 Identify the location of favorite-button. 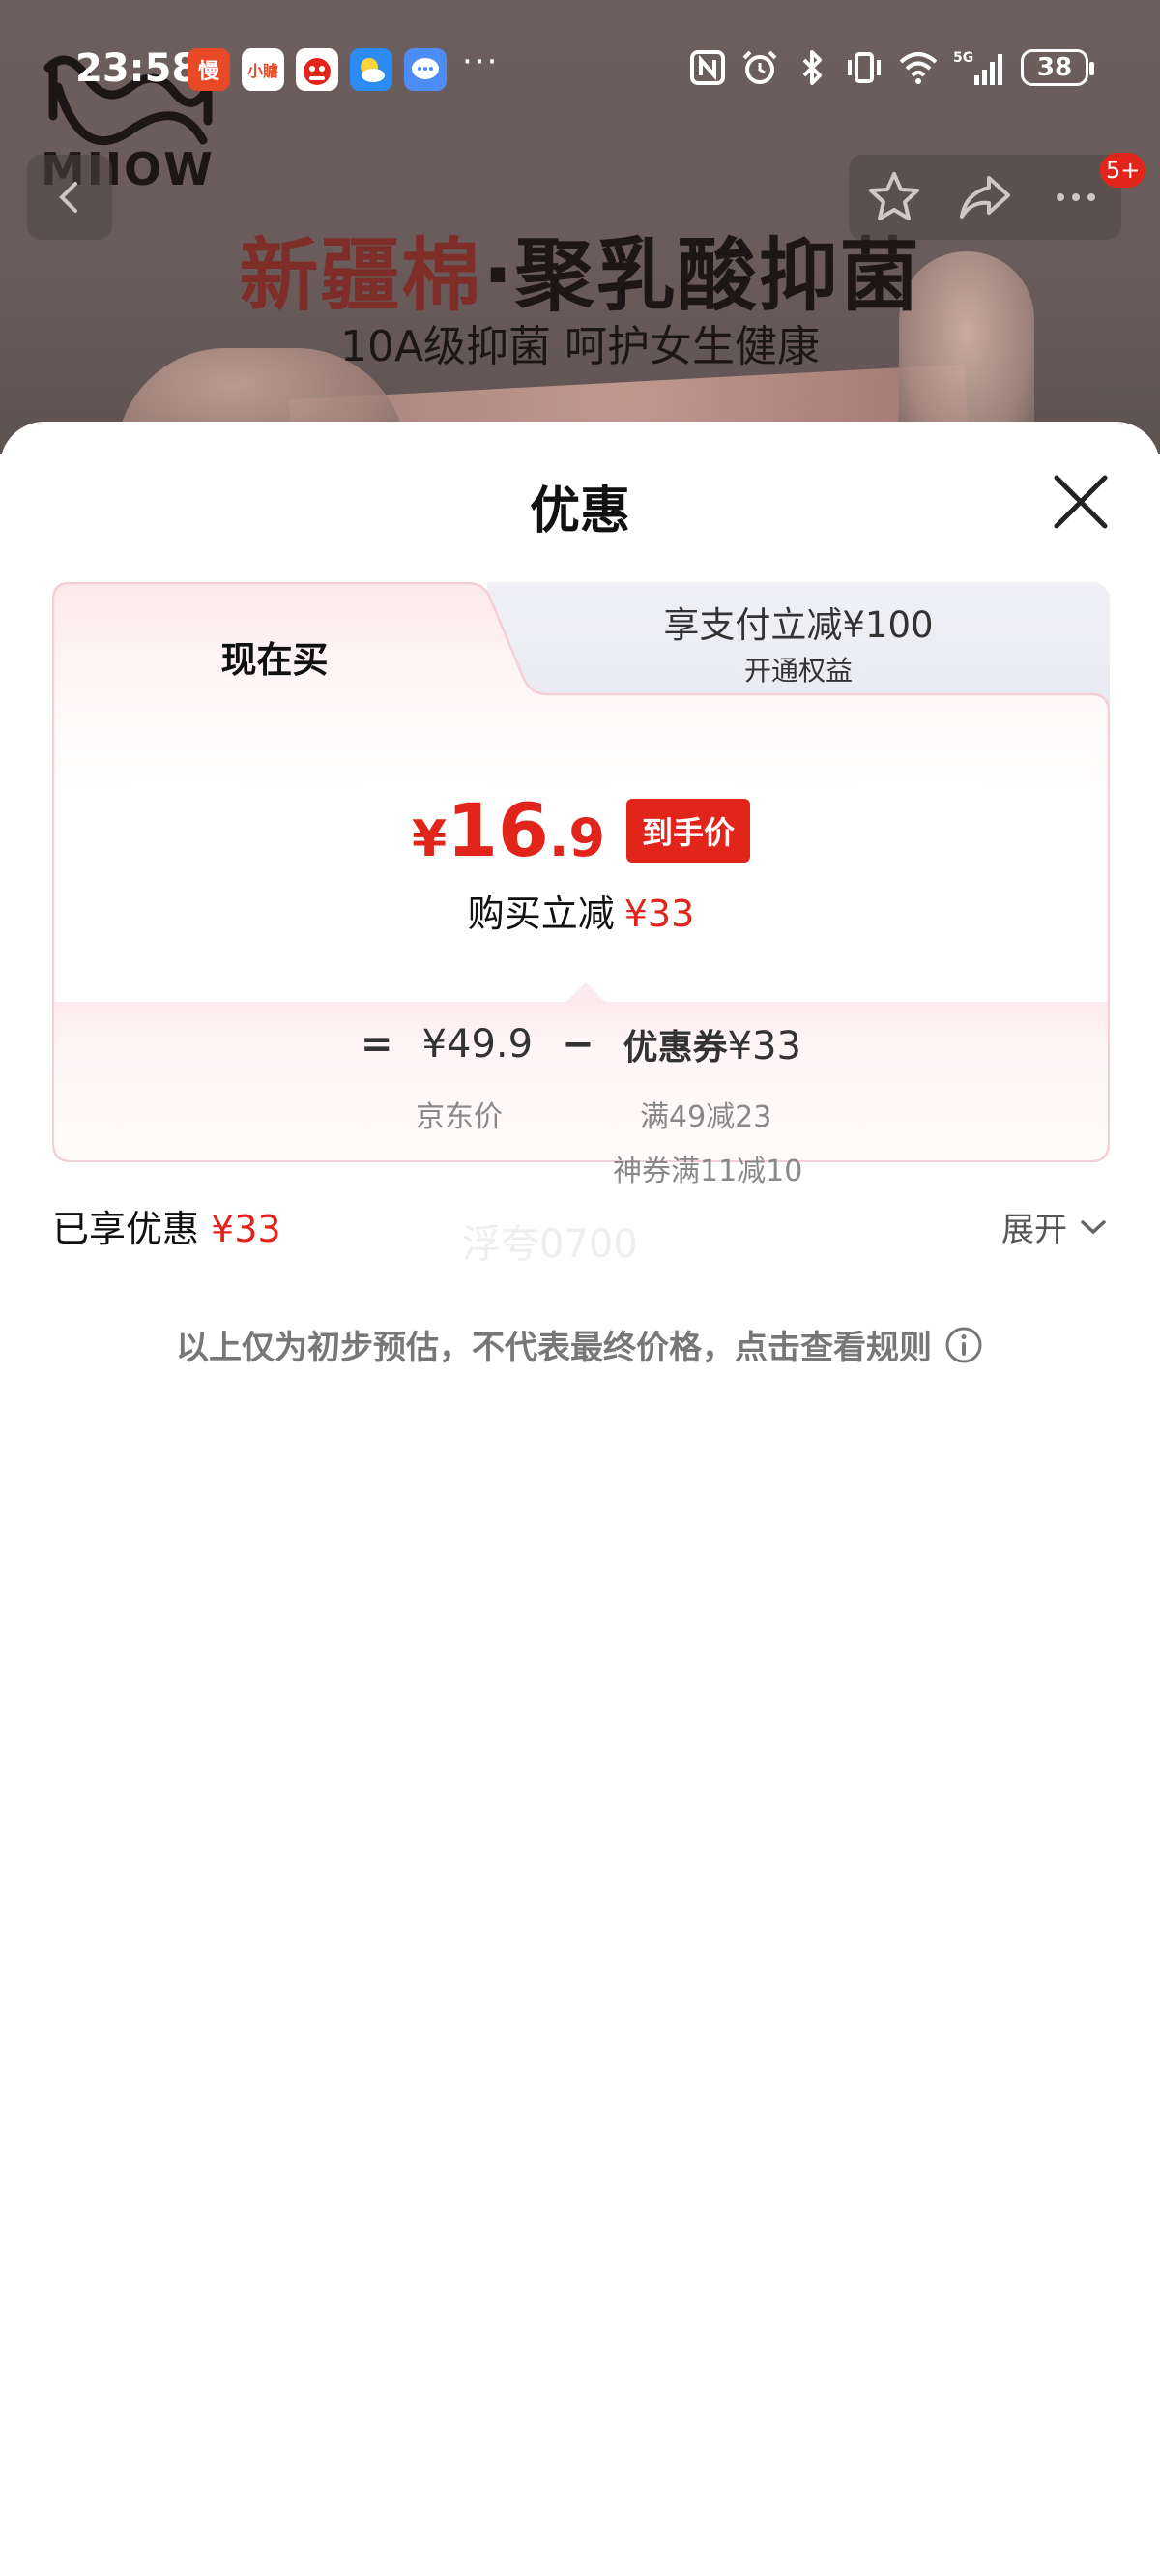
(895, 197).